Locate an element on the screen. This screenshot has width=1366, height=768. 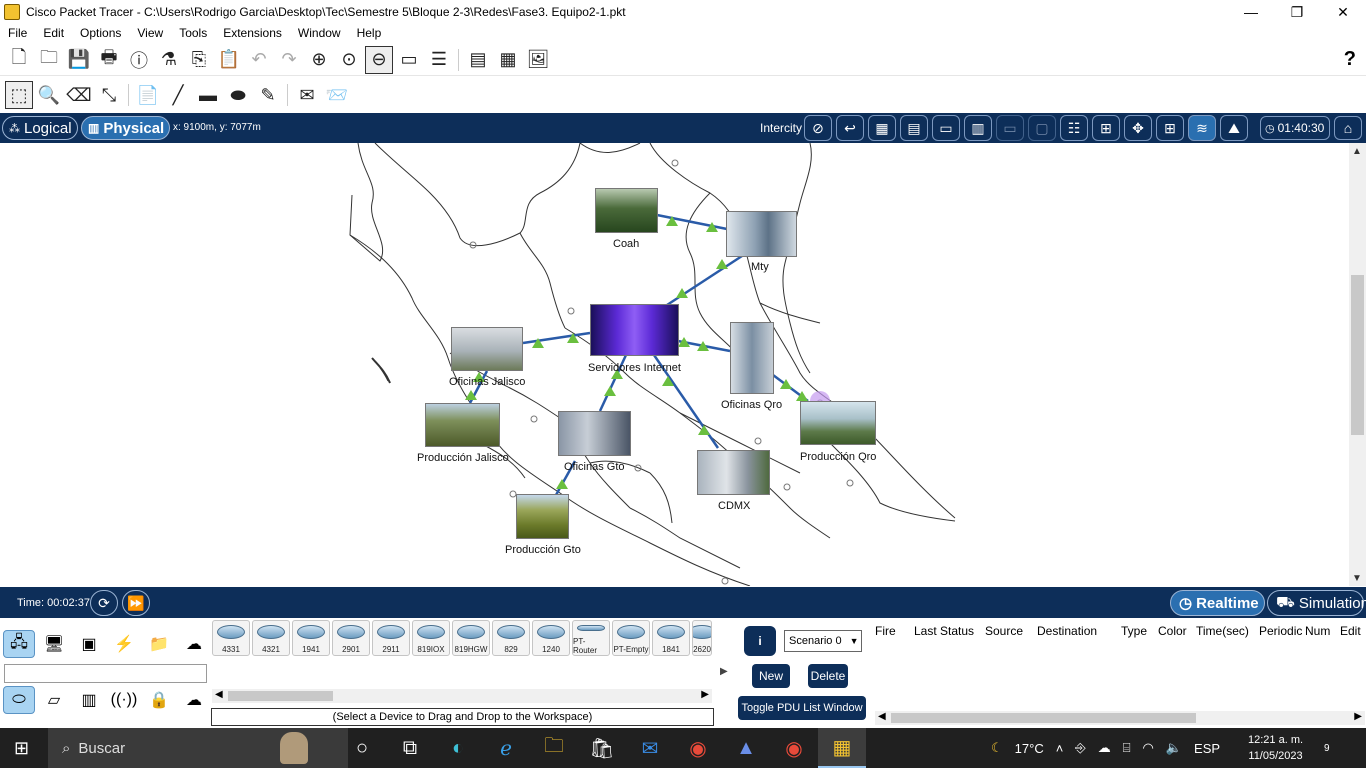
wizard-icon: ⚗ is located at coordinates (169, 60).